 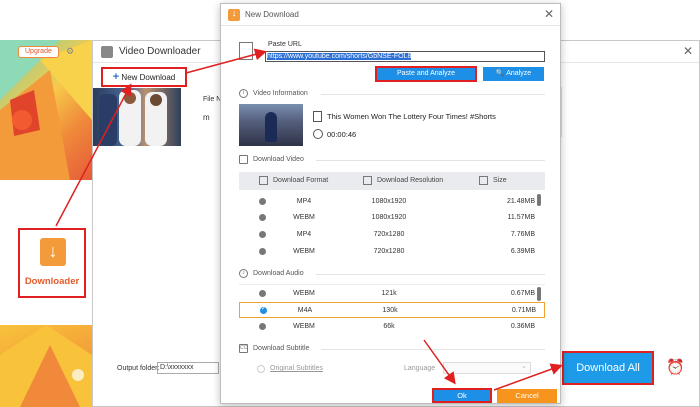 I want to click on row-size: 6.39MB, so click(x=522, y=251).